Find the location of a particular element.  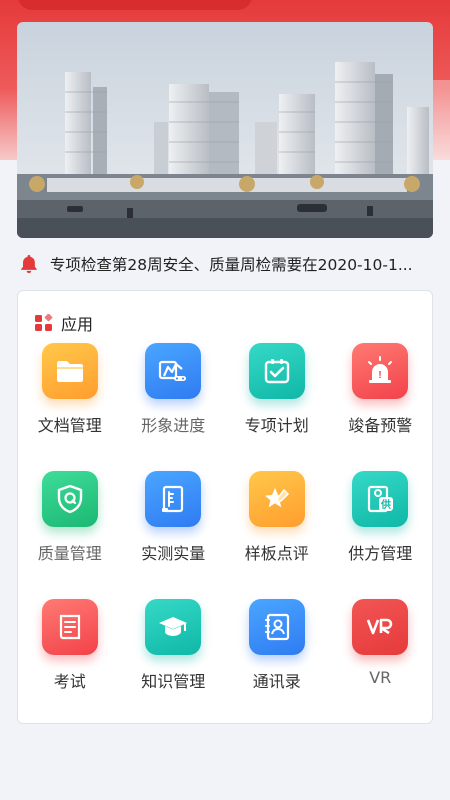

bell-icon is located at coordinates (29, 264).